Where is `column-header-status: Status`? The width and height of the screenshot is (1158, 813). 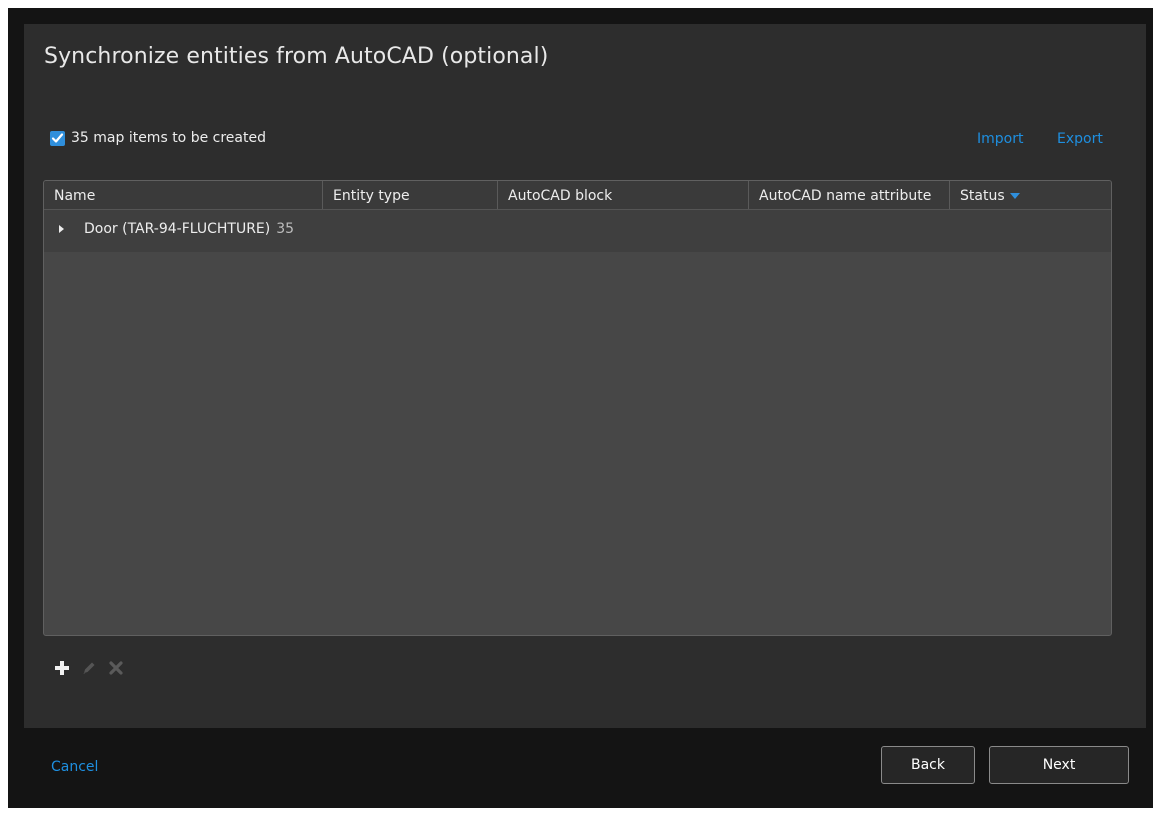
column-header-status: Status is located at coordinates (1010, 195).